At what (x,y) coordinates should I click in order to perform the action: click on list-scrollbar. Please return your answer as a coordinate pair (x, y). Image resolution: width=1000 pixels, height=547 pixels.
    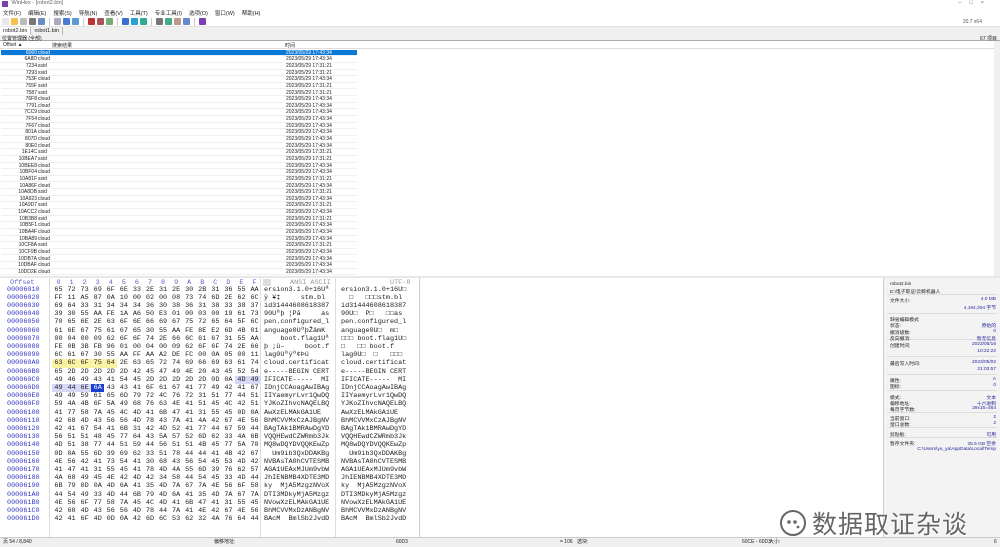
    Looking at the image, I should click on (997, 158).